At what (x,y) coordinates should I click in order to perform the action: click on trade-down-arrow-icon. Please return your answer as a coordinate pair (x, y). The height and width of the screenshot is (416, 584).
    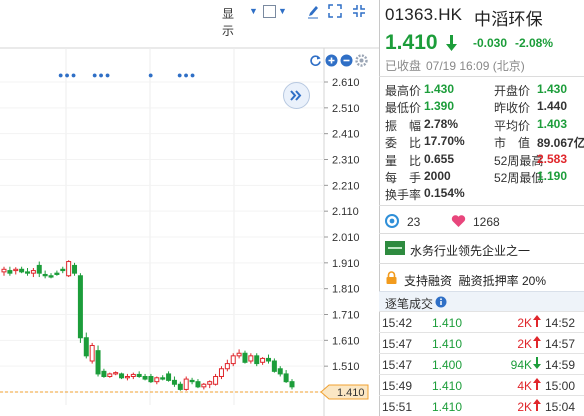
    Looking at the image, I should click on (537, 364).